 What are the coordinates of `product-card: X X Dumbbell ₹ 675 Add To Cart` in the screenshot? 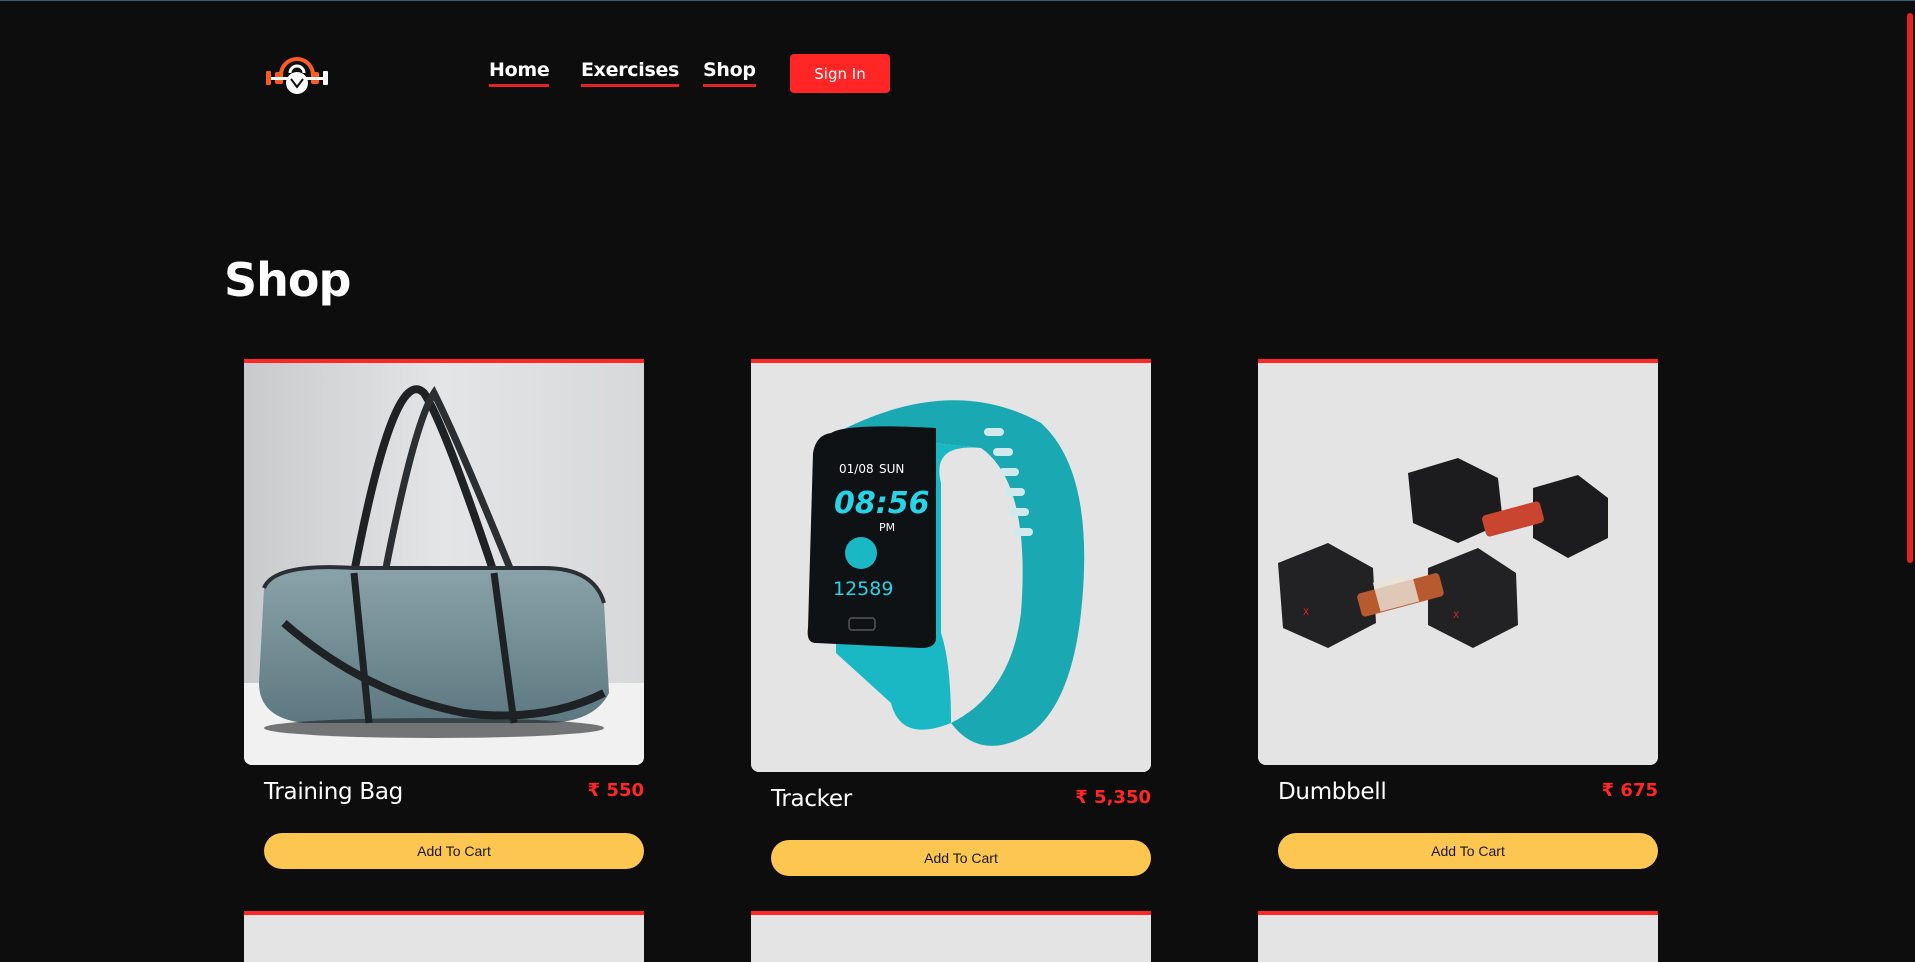 It's located at (1458, 614).